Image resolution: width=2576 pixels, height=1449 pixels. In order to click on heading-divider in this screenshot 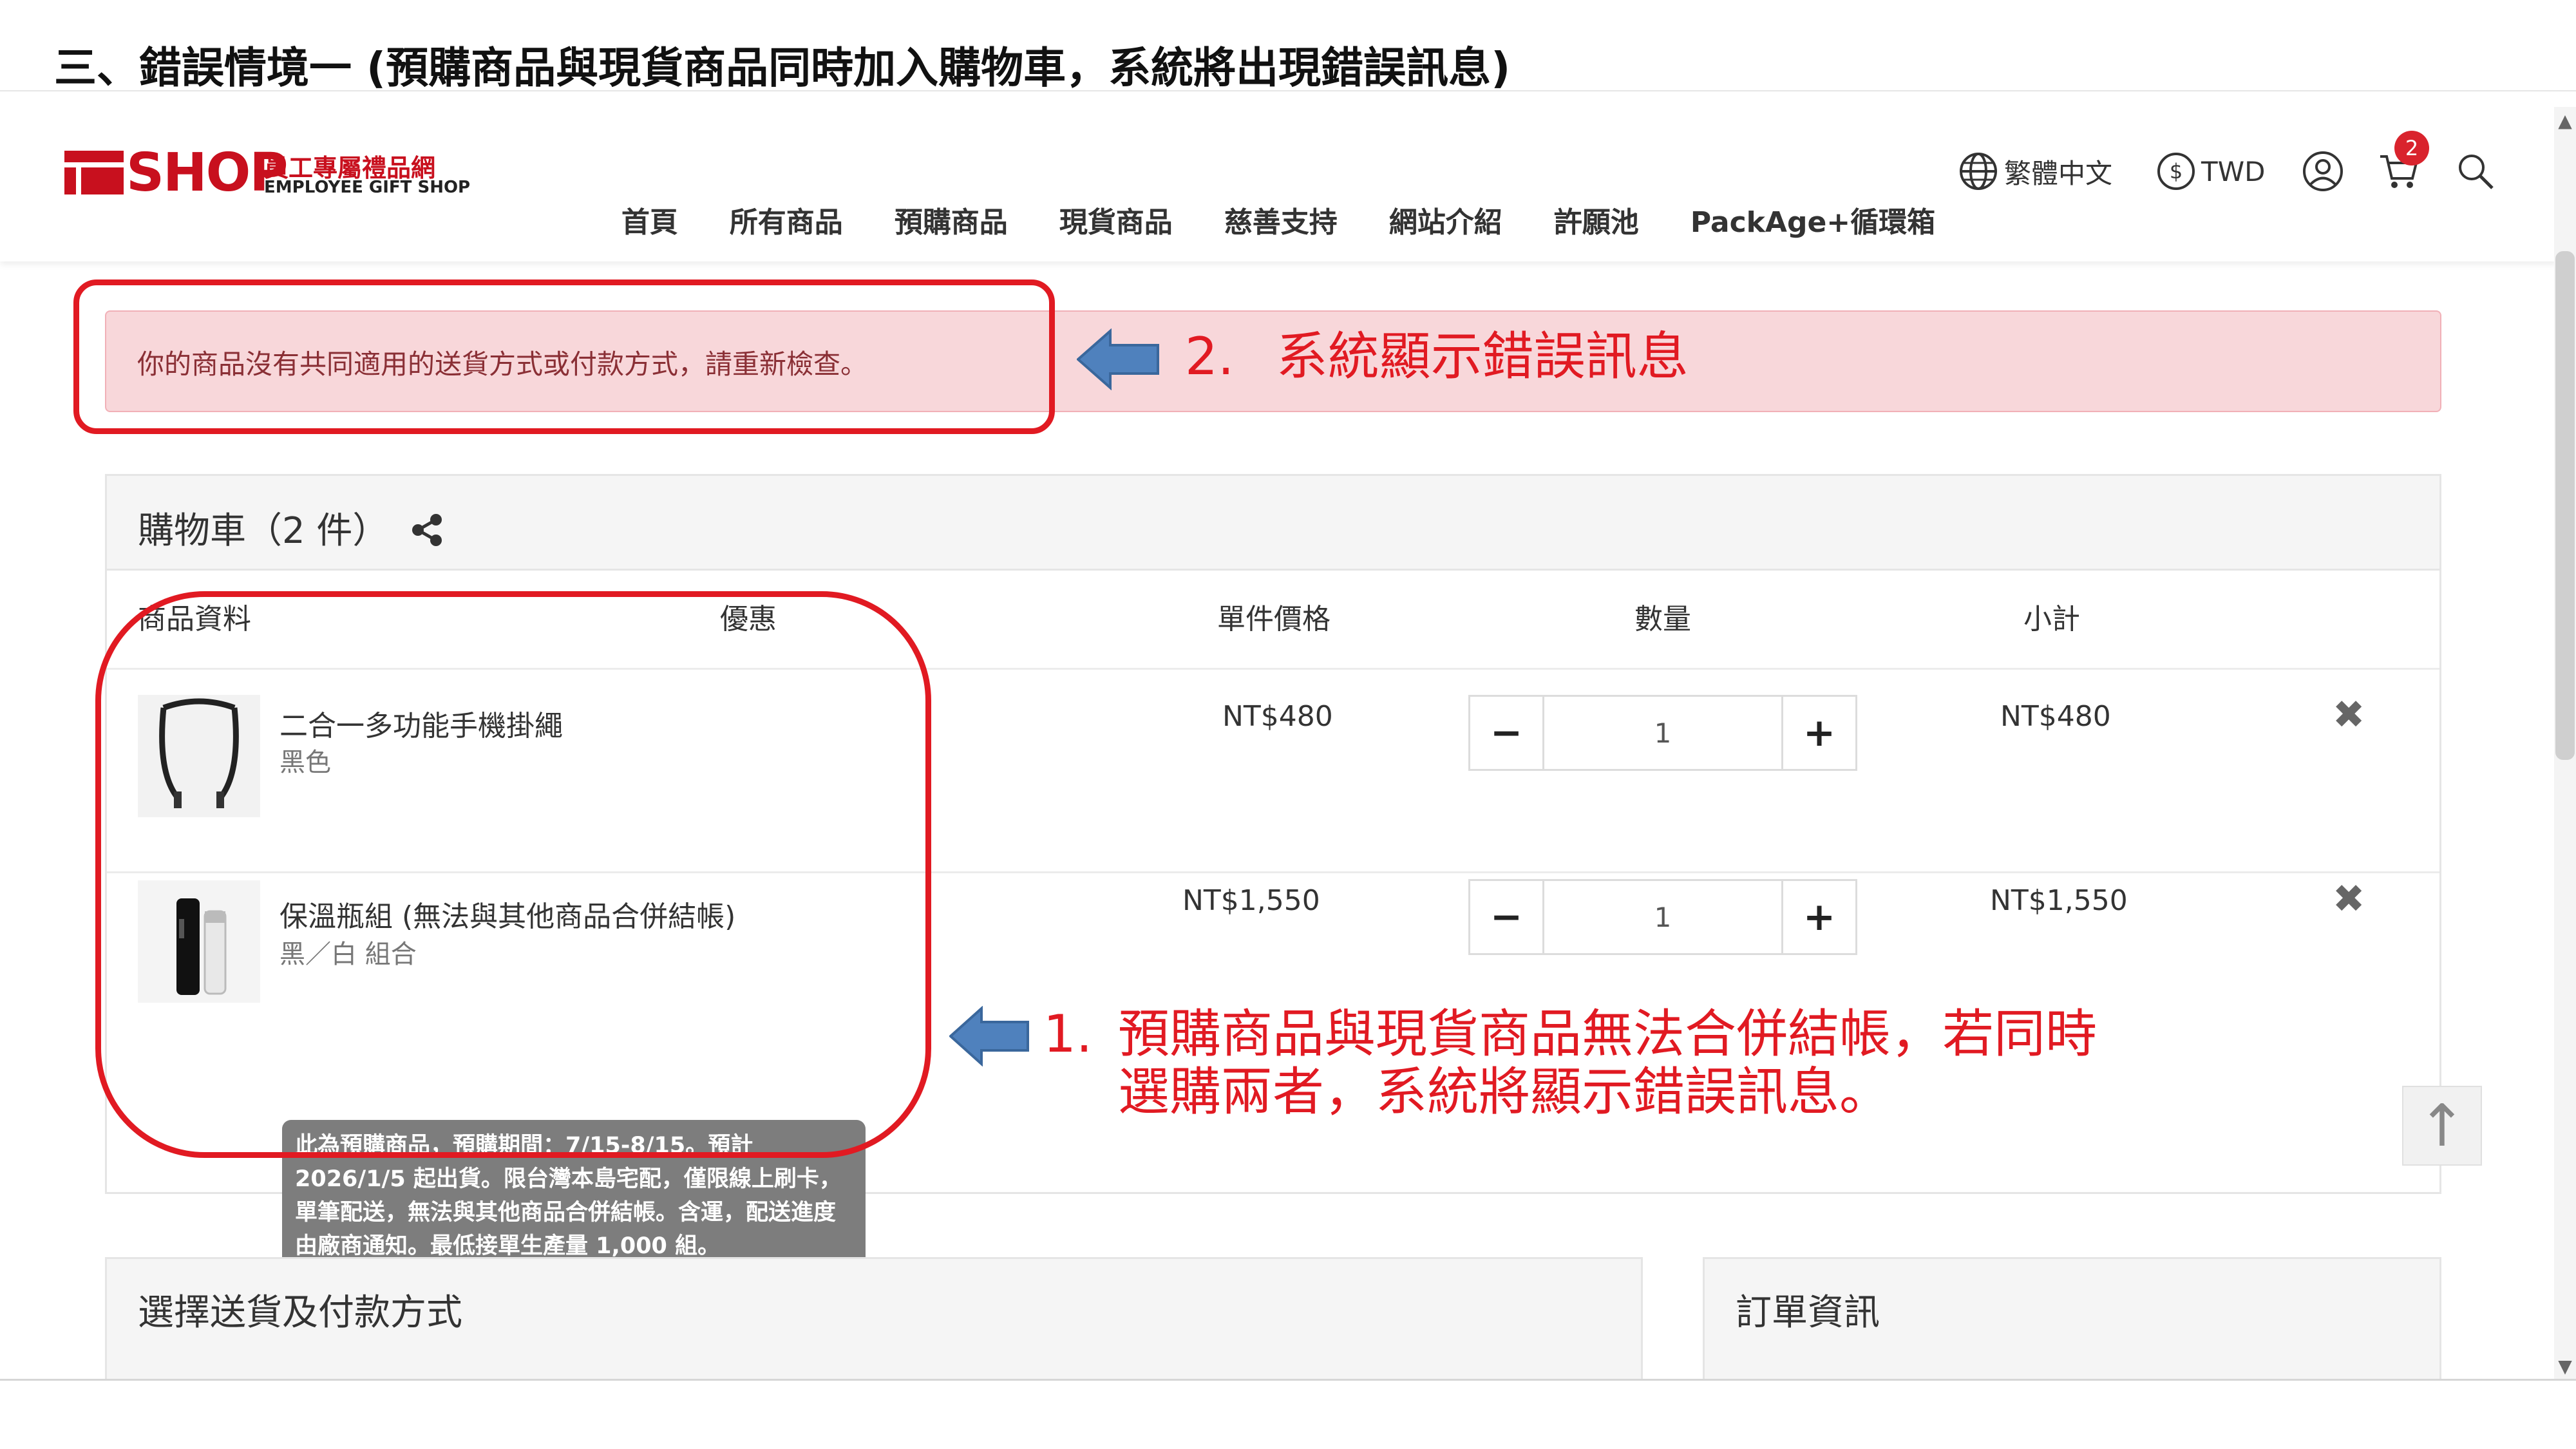, I will do `click(1288, 91)`.